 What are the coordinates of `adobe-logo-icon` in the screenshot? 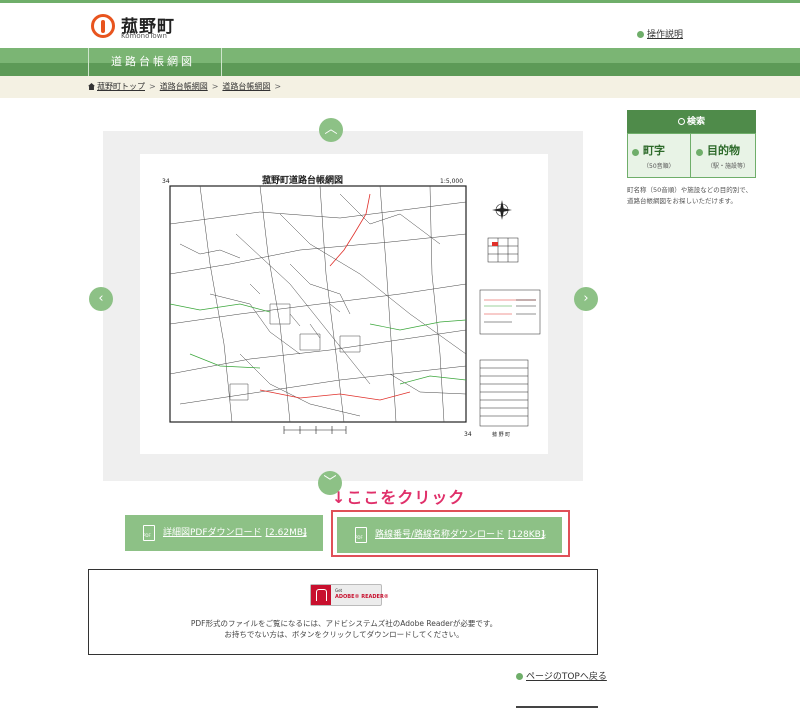 It's located at (321, 595).